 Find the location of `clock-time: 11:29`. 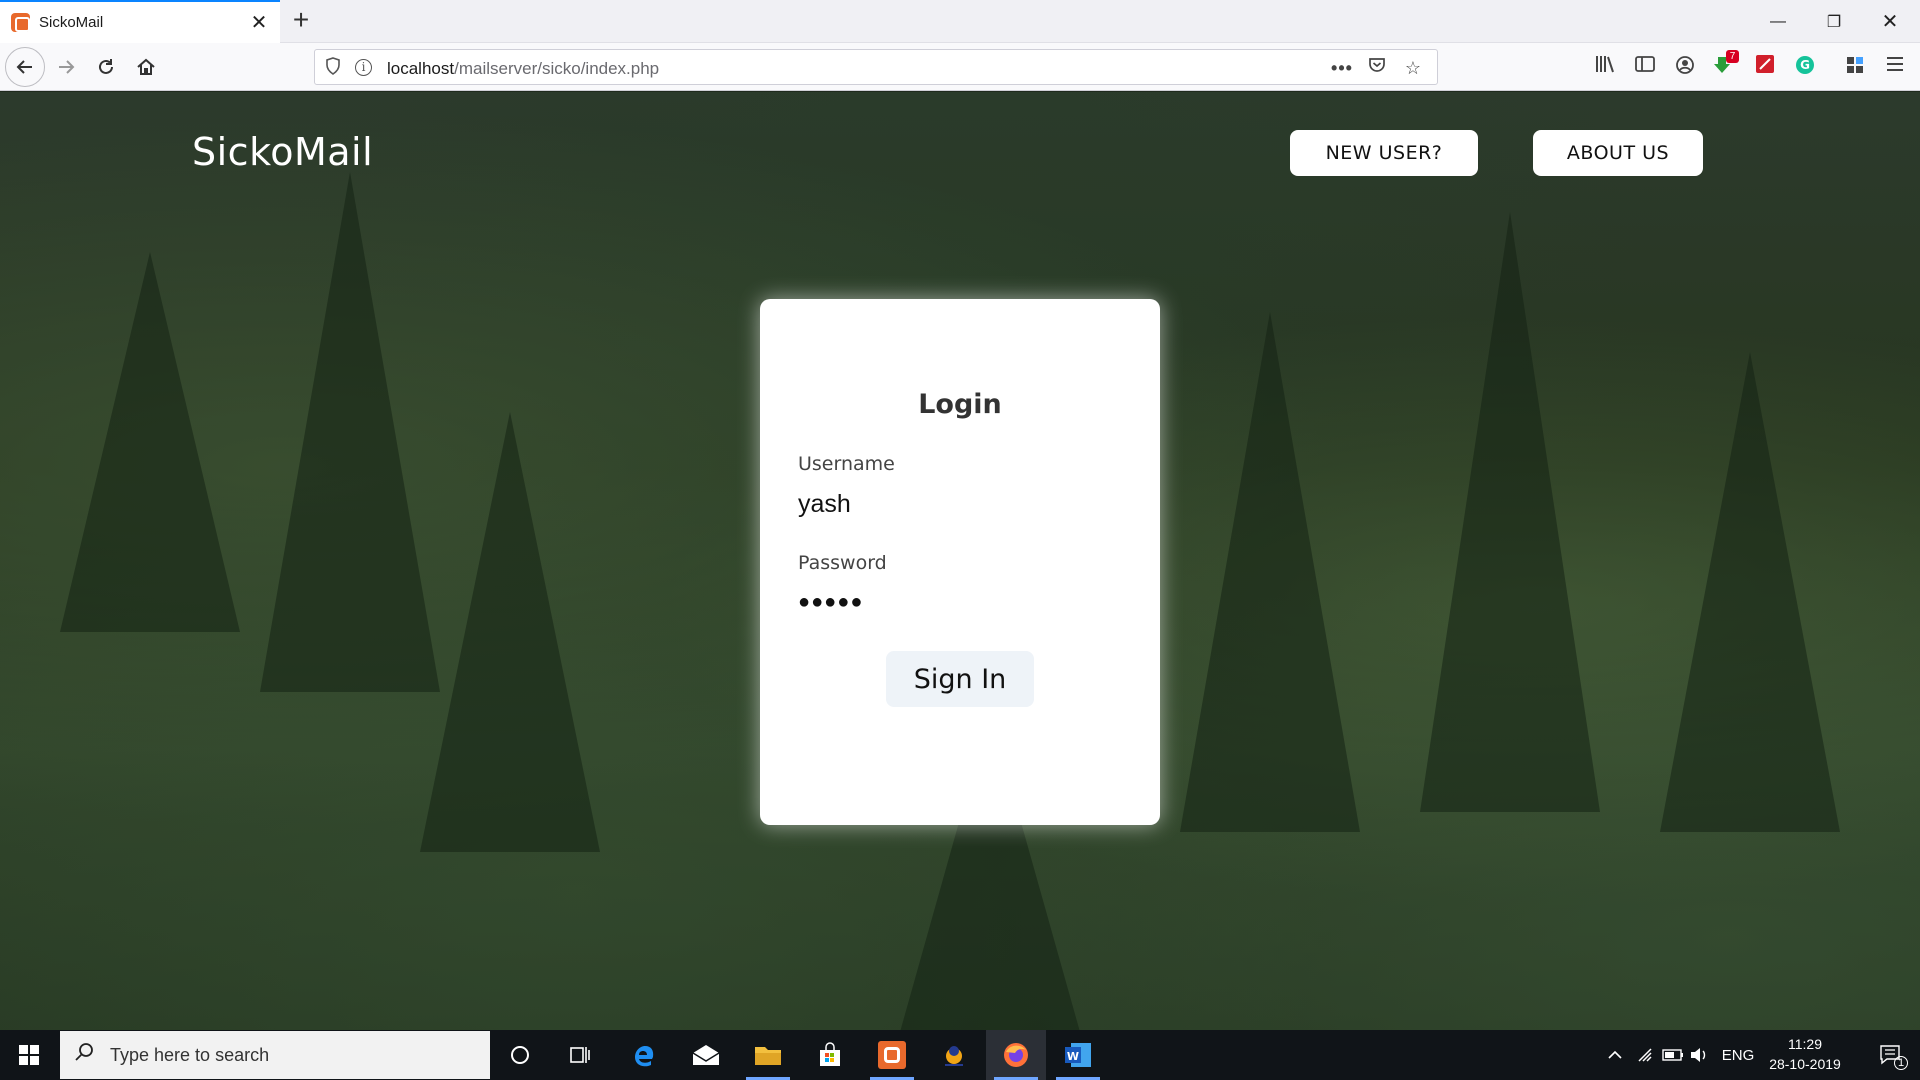

clock-time: 11:29 is located at coordinates (1805, 1044).